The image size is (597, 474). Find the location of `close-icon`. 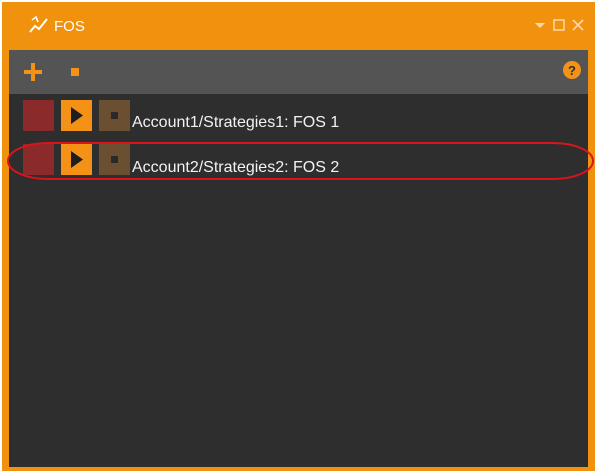

close-icon is located at coordinates (578, 25).